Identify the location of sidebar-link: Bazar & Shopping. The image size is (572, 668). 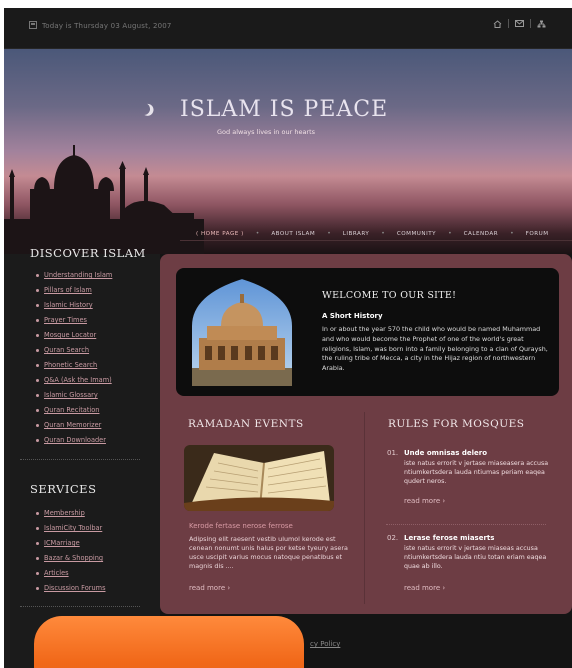
(71, 558).